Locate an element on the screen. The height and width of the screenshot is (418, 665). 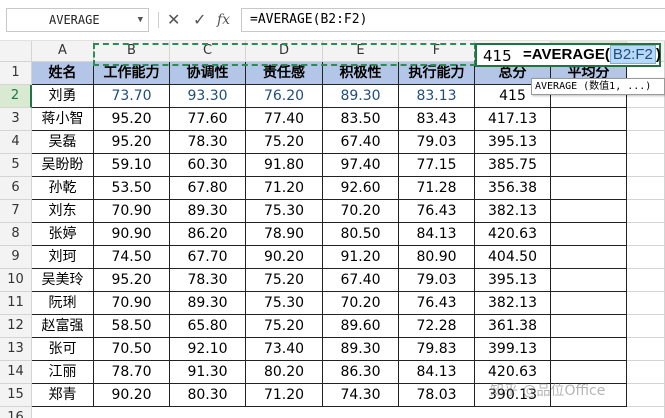
table-header-cell: 执行能力 is located at coordinates (437, 73).